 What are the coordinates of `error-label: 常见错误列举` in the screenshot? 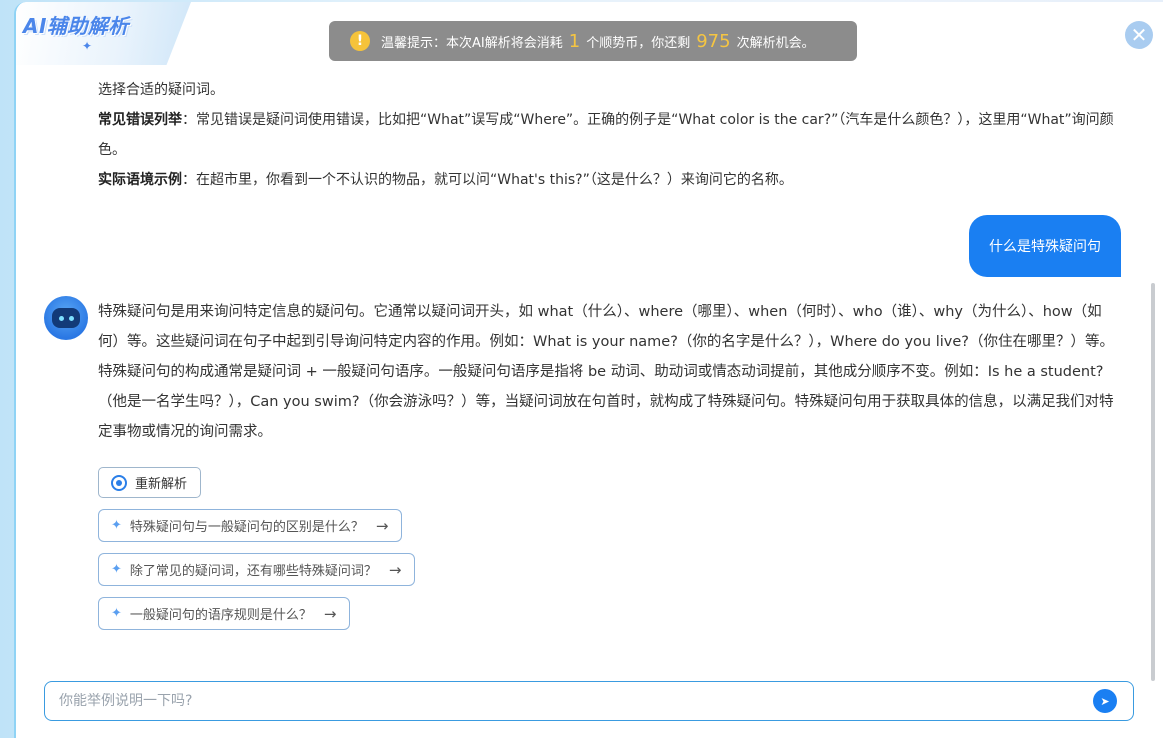 It's located at (140, 120).